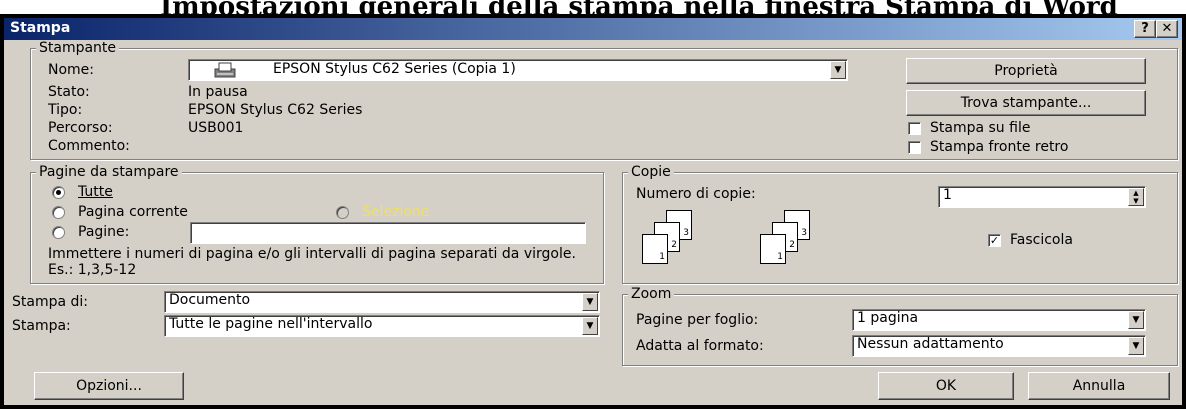 The image size is (1186, 409). Describe the element at coordinates (65, 110) in the screenshot. I see `type-label: Tipo:` at that location.